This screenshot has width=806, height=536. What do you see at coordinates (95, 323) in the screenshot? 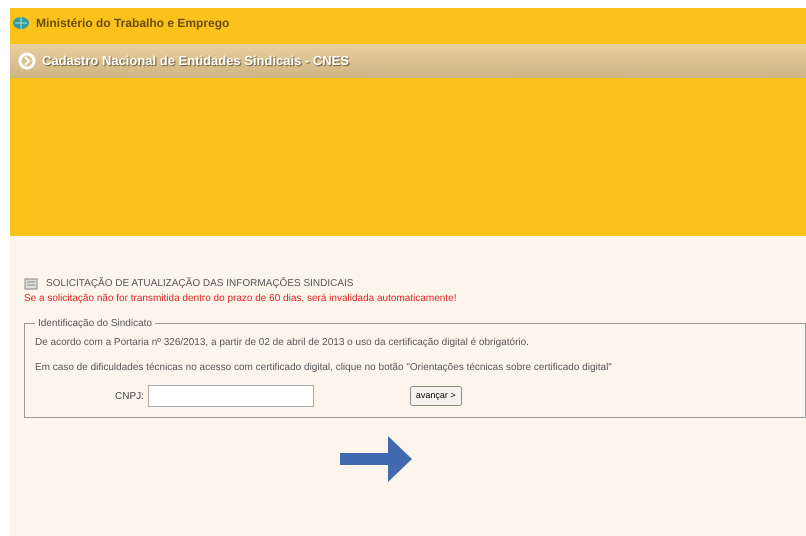
I see `fieldset-legend: Identificação do Sindicato` at bounding box center [95, 323].